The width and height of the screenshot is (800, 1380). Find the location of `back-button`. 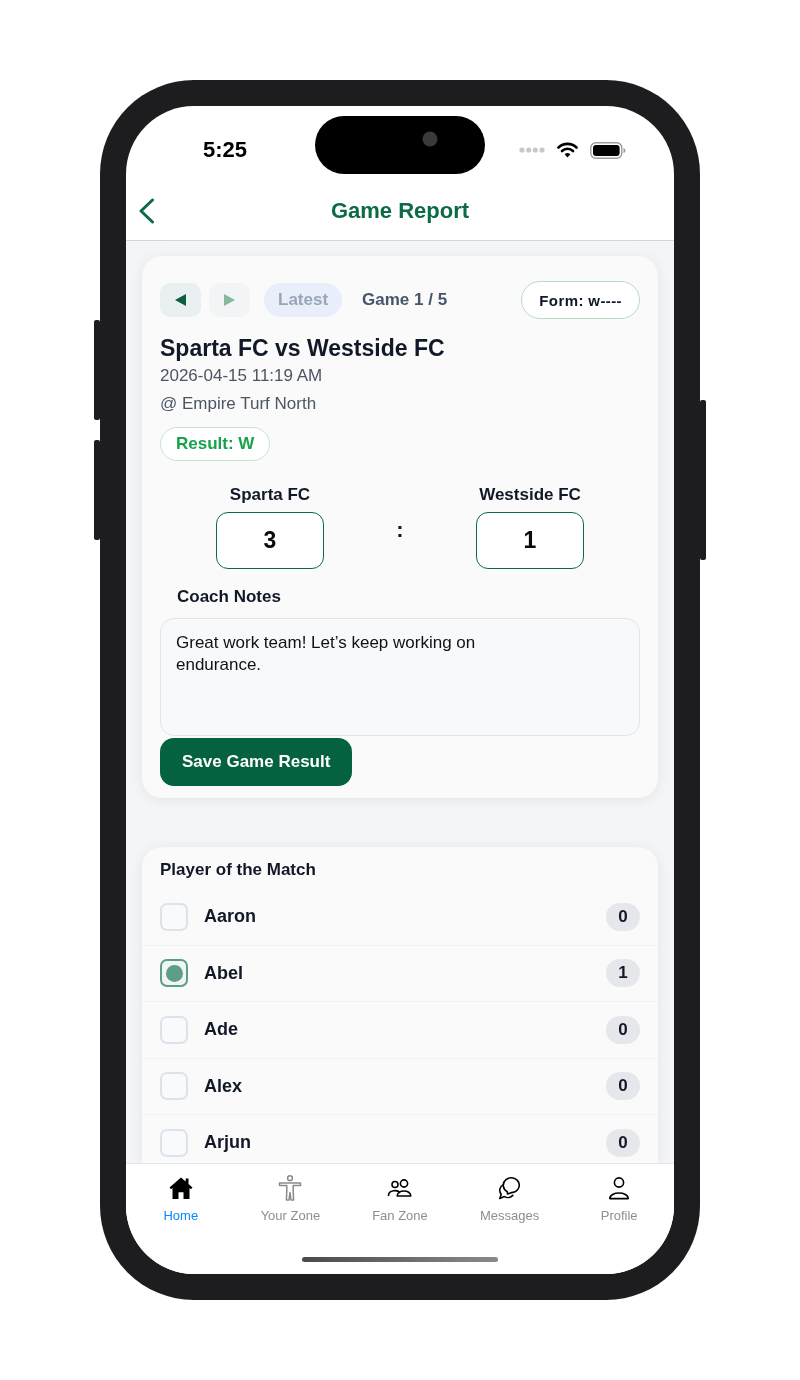

back-button is located at coordinates (146, 211).